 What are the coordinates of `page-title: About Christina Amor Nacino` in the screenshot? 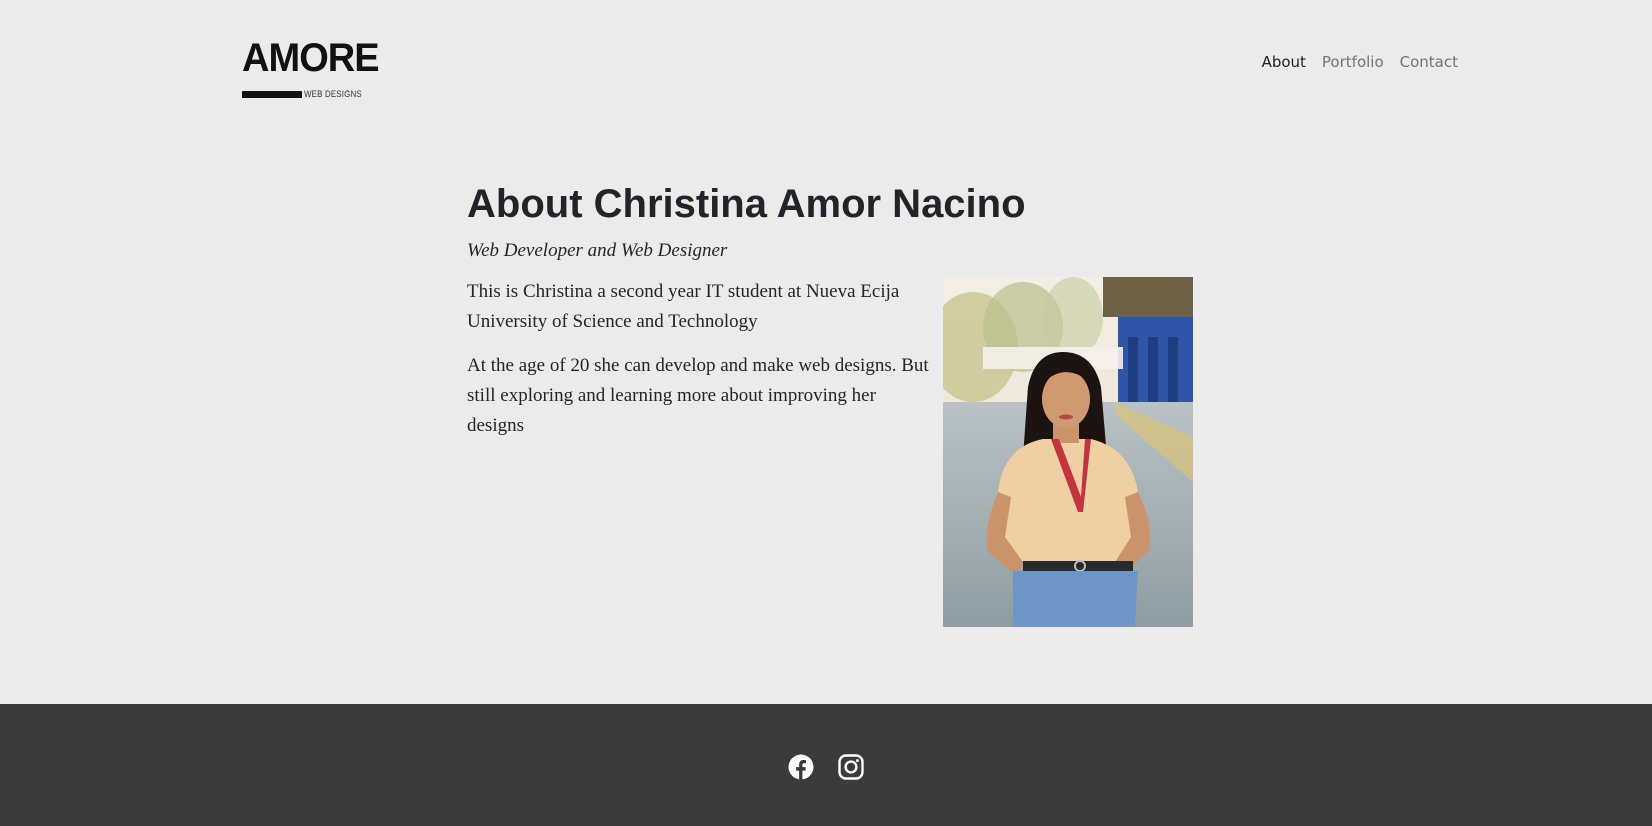 It's located at (746, 204).